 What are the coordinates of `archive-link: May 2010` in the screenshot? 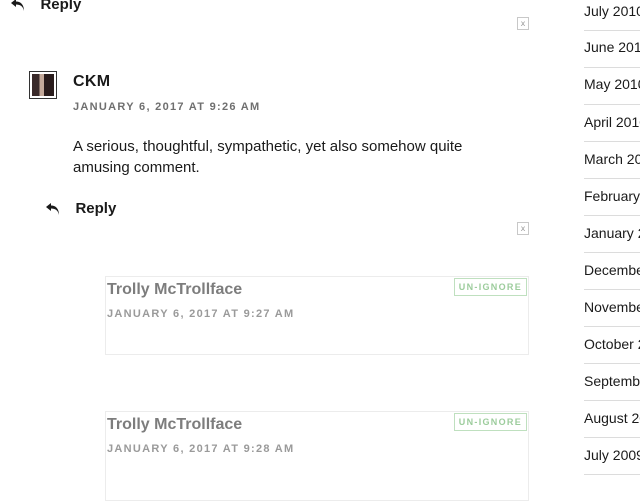 It's located at (612, 84).